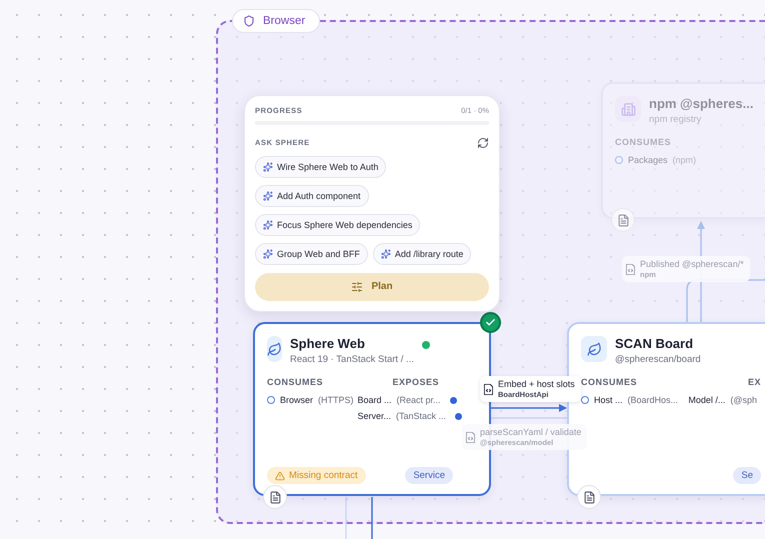 The width and height of the screenshot is (765, 539). What do you see at coordinates (337, 225) in the screenshot?
I see `suggestion-chip: Focus Sphere Web dependencies` at bounding box center [337, 225].